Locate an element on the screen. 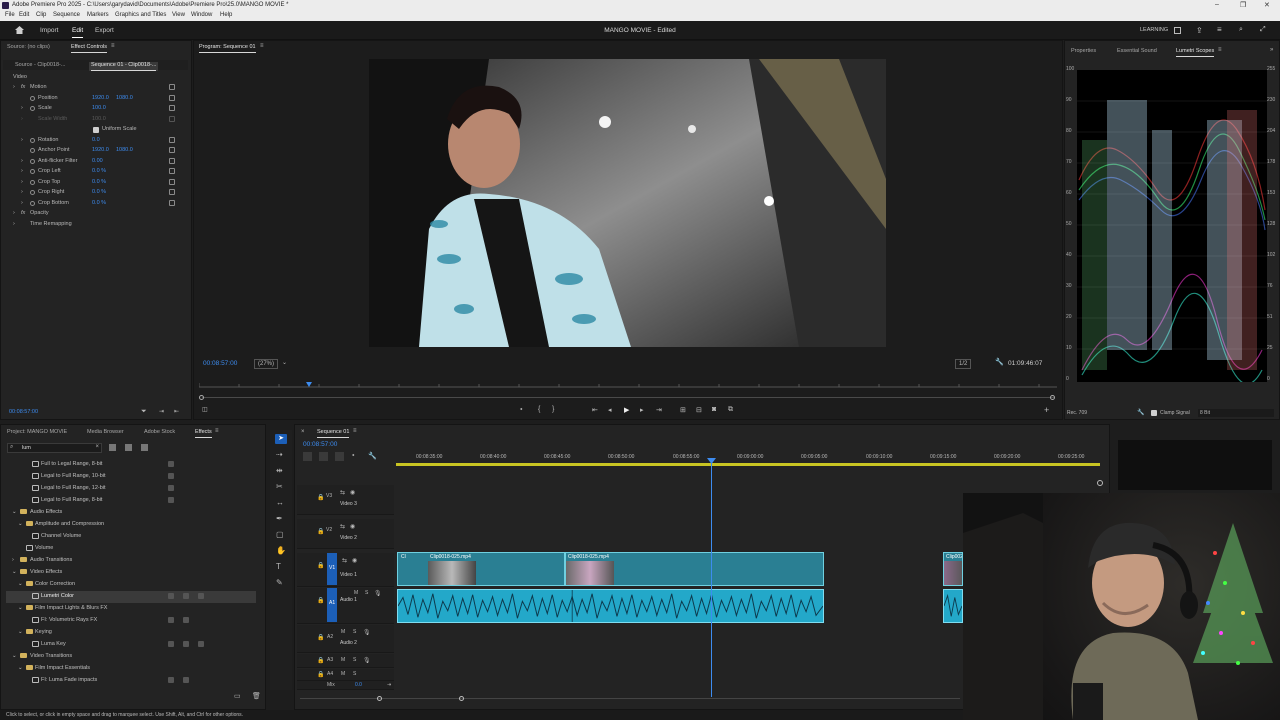  mark-in-icon: { is located at coordinates (539, 409).